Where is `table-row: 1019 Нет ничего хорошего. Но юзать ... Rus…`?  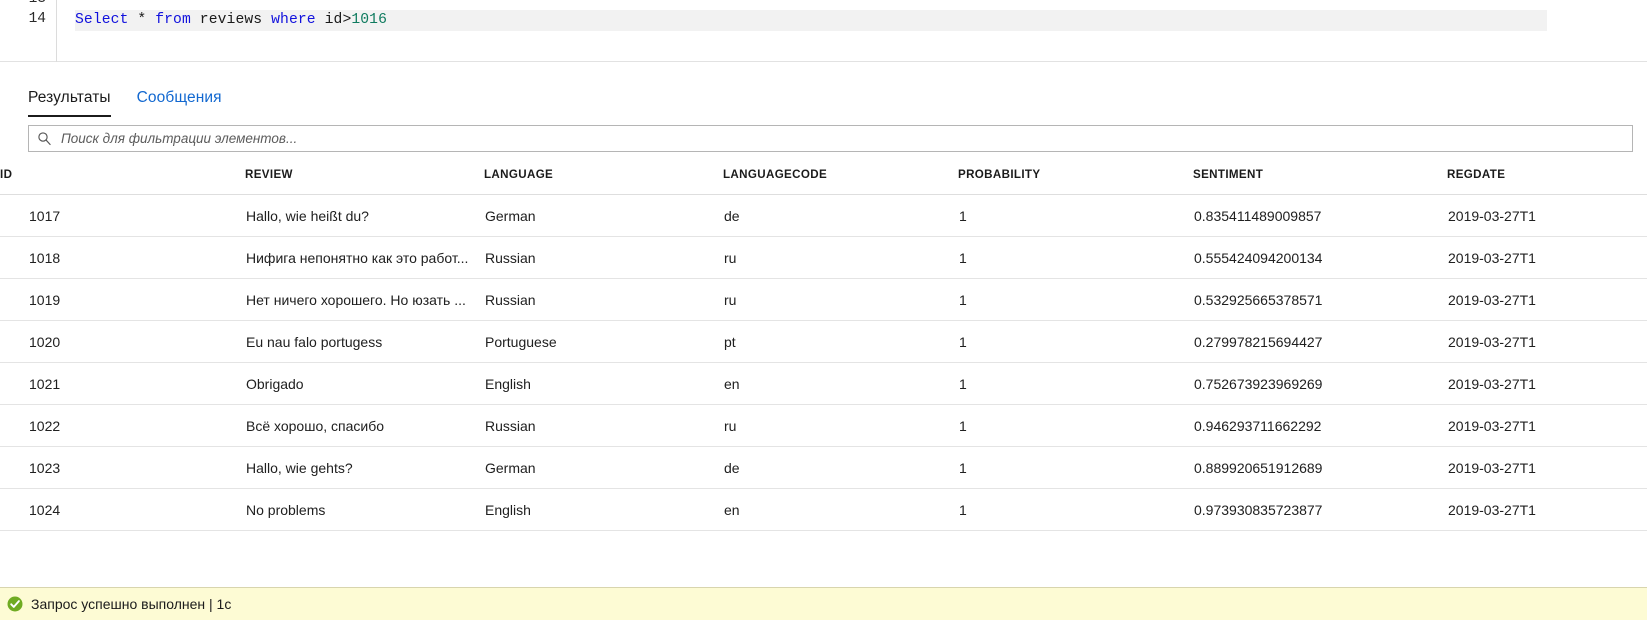
table-row: 1019 Нет ничего хорошего. Но юзать ... Rus… is located at coordinates (823, 299).